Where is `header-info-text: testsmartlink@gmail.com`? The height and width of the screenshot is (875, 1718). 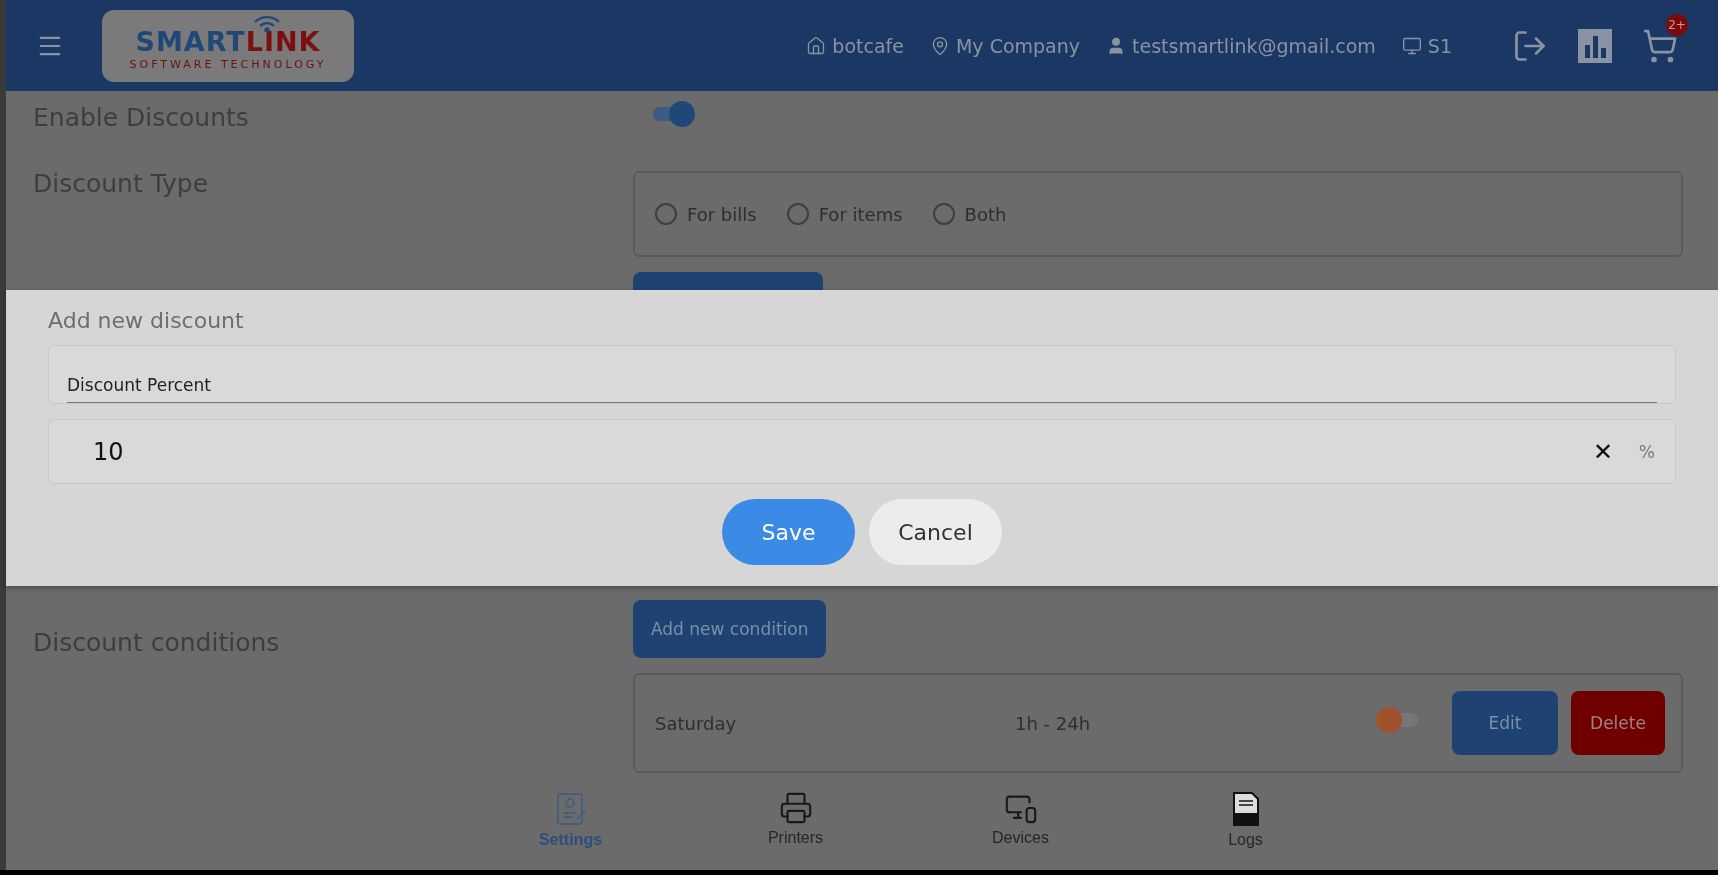 header-info-text: testsmartlink@gmail.com is located at coordinates (1254, 45).